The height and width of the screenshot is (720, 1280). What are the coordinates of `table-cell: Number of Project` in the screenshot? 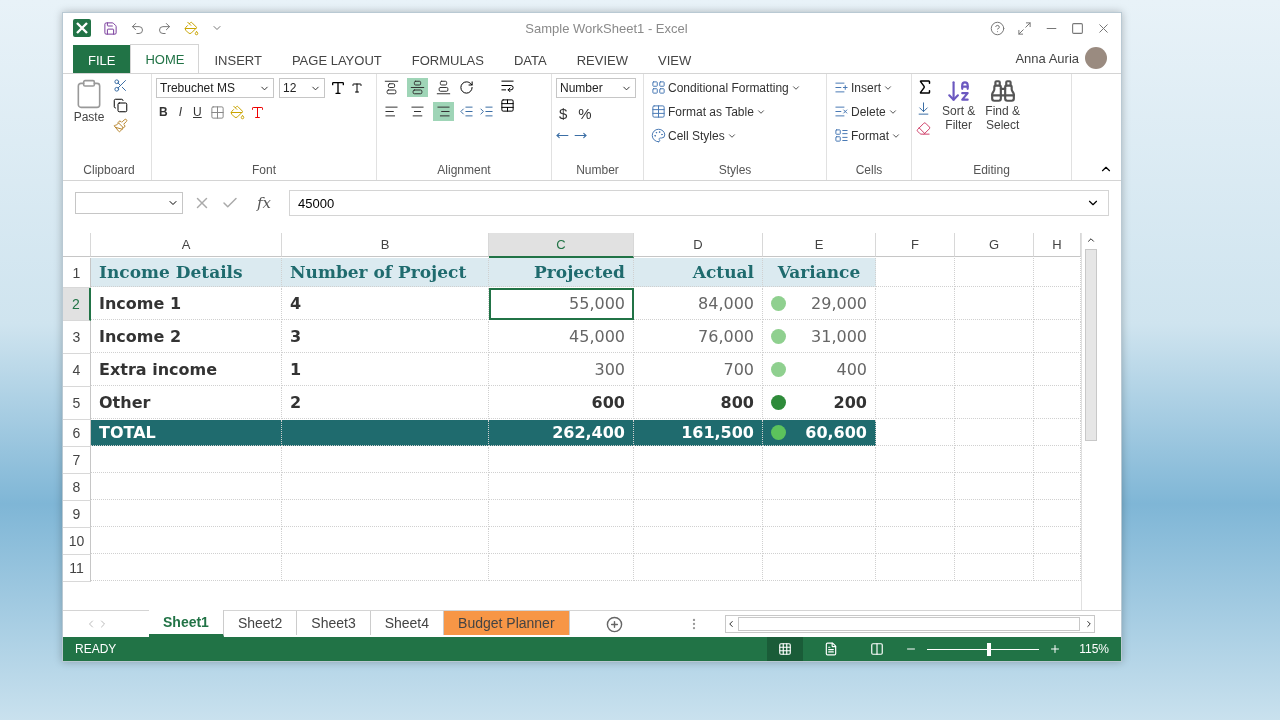 It's located at (385, 272).